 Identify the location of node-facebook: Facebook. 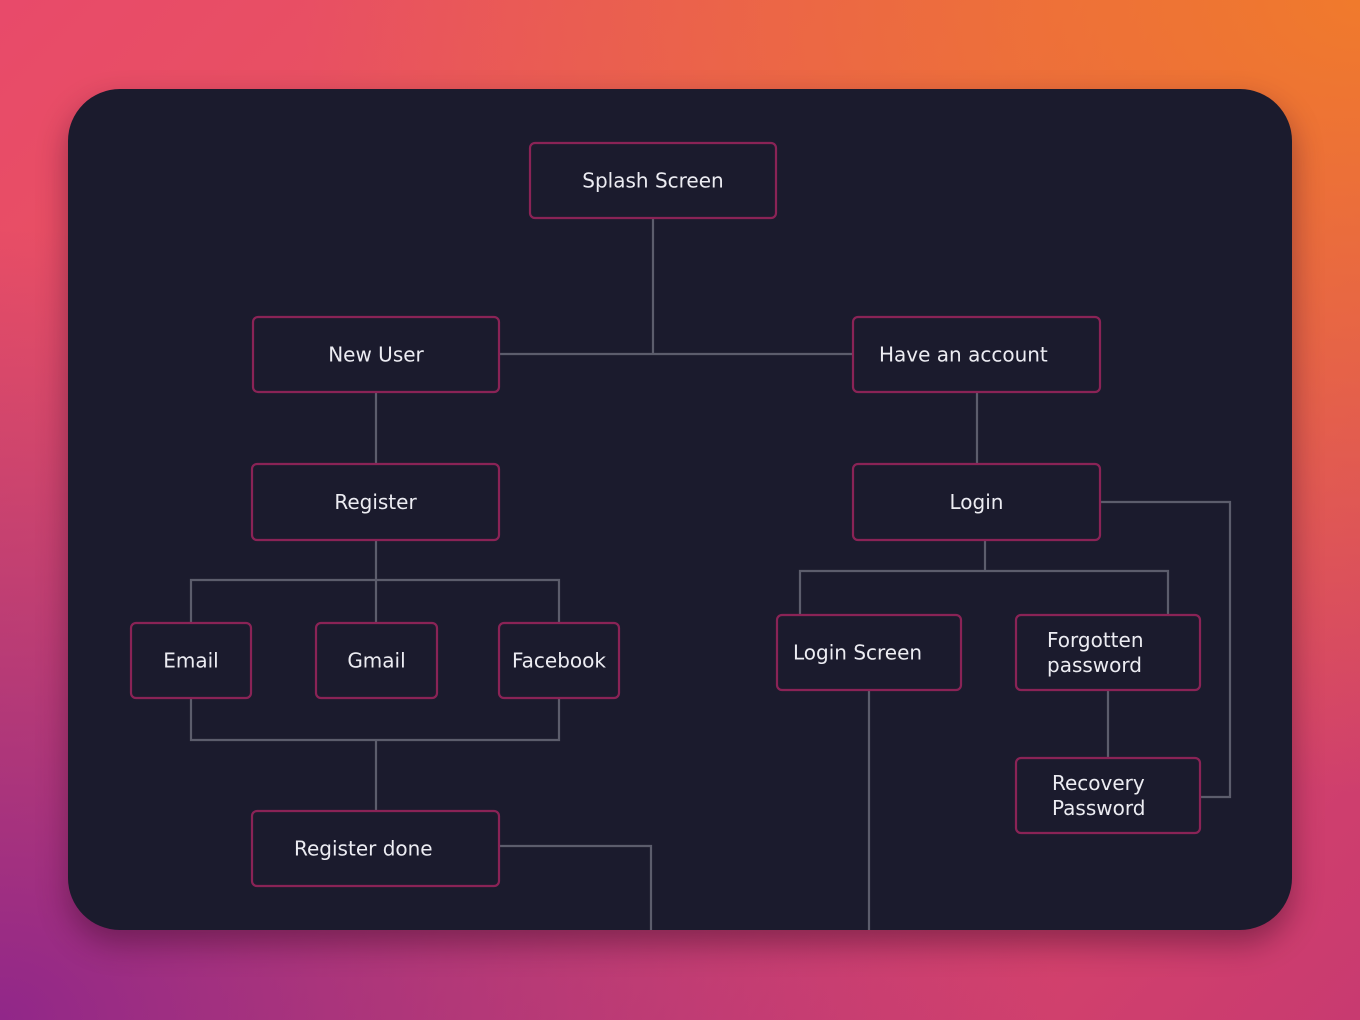
(559, 660).